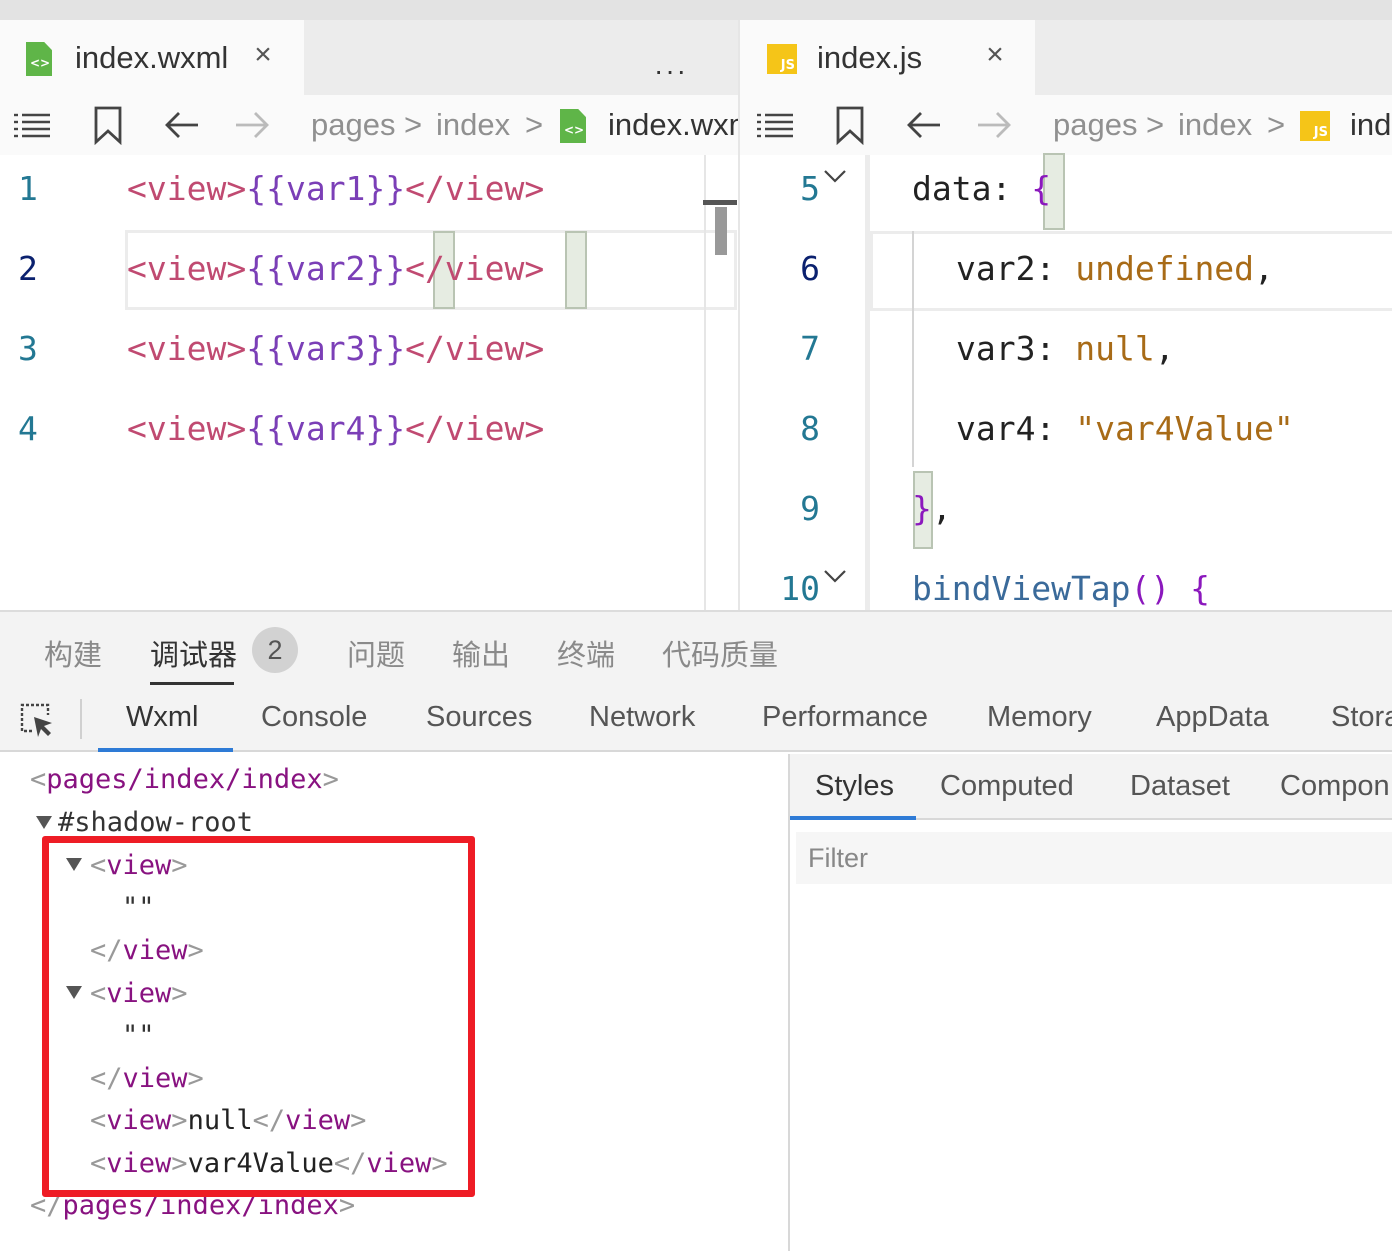 This screenshot has width=1392, height=1251. Describe the element at coordinates (576, 270) in the screenshot. I see `bracket-match-highlight` at that location.